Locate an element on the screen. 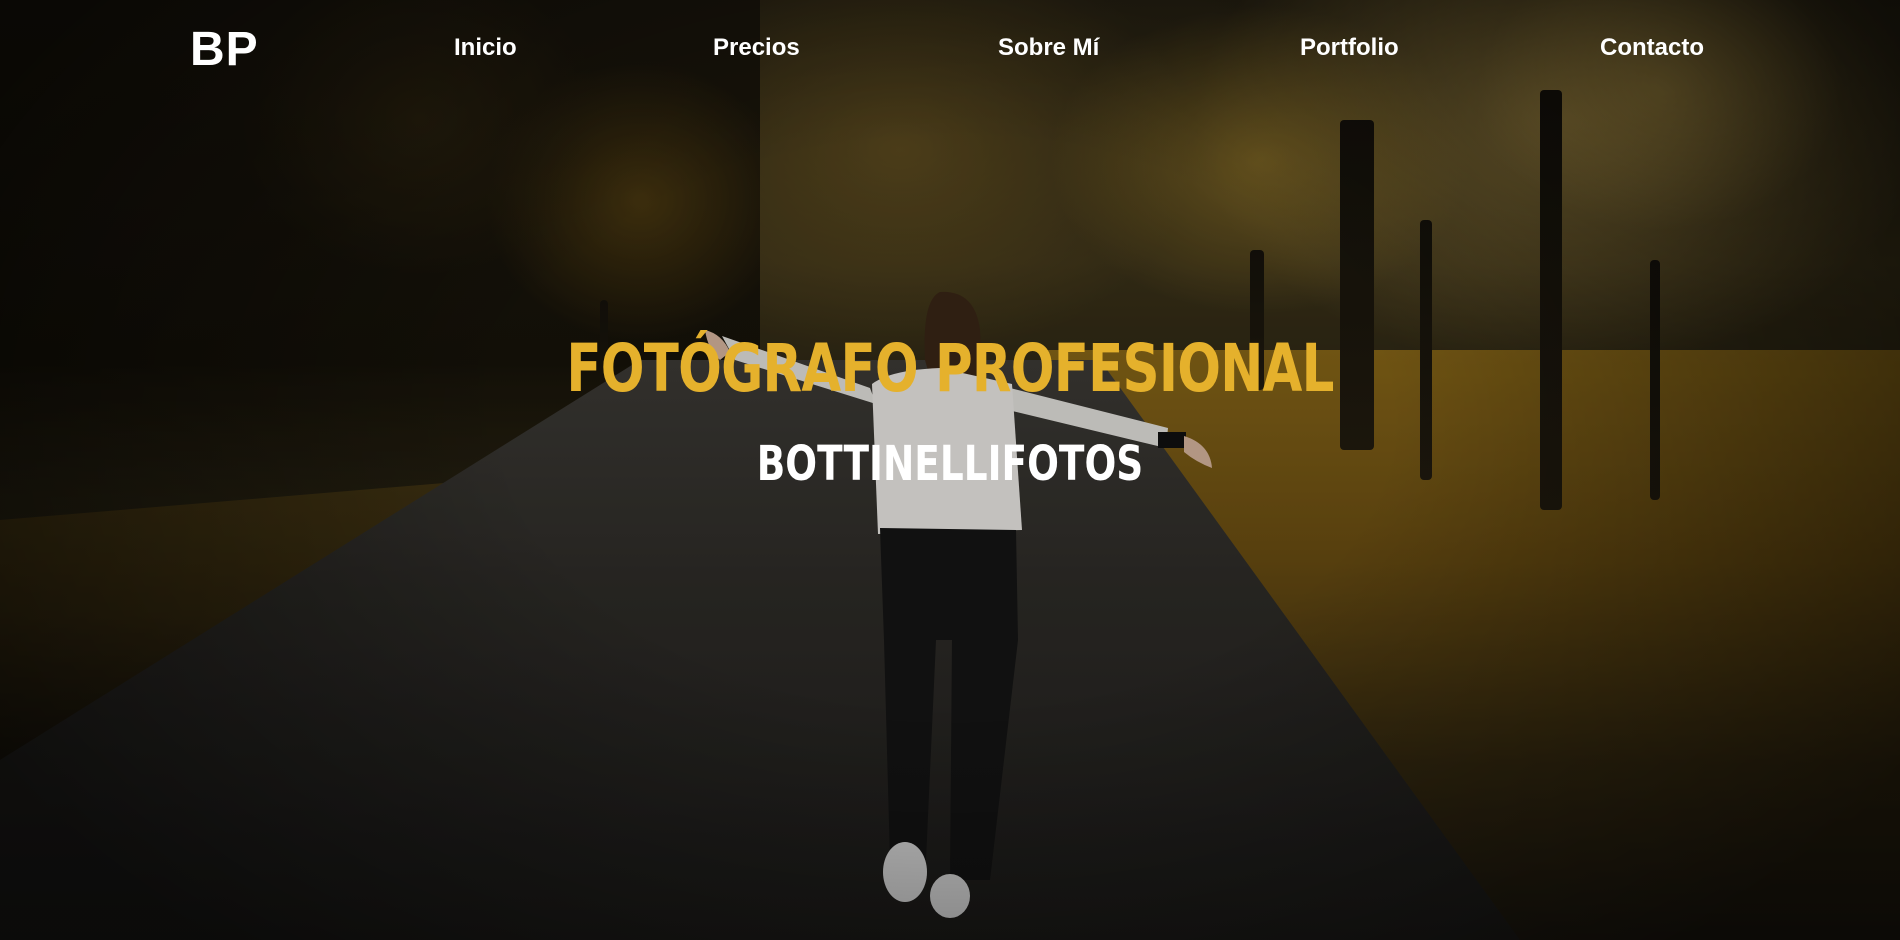 The image size is (1900, 940). hero-title: FOTÓGRAFO PROFESIONAL is located at coordinates (950, 369).